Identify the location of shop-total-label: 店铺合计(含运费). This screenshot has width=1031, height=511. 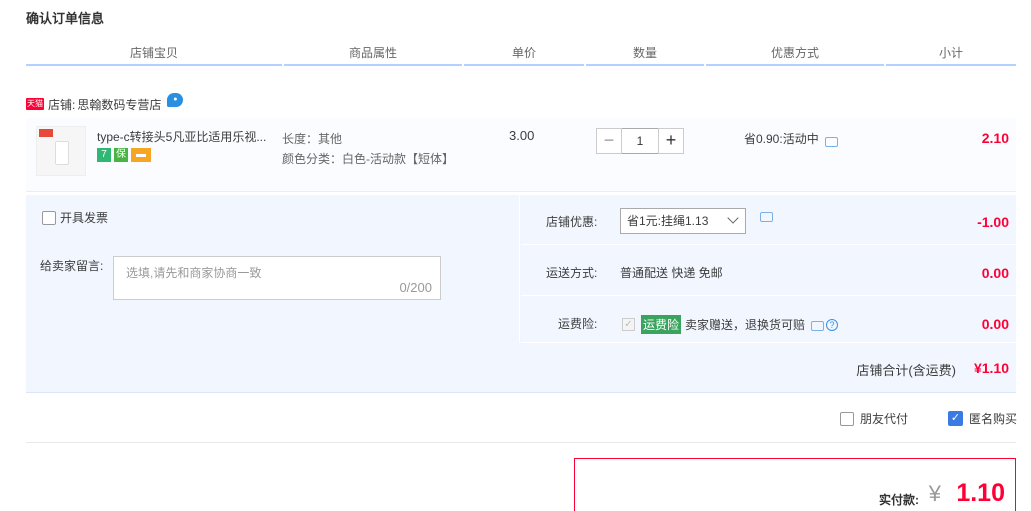
(906, 370).